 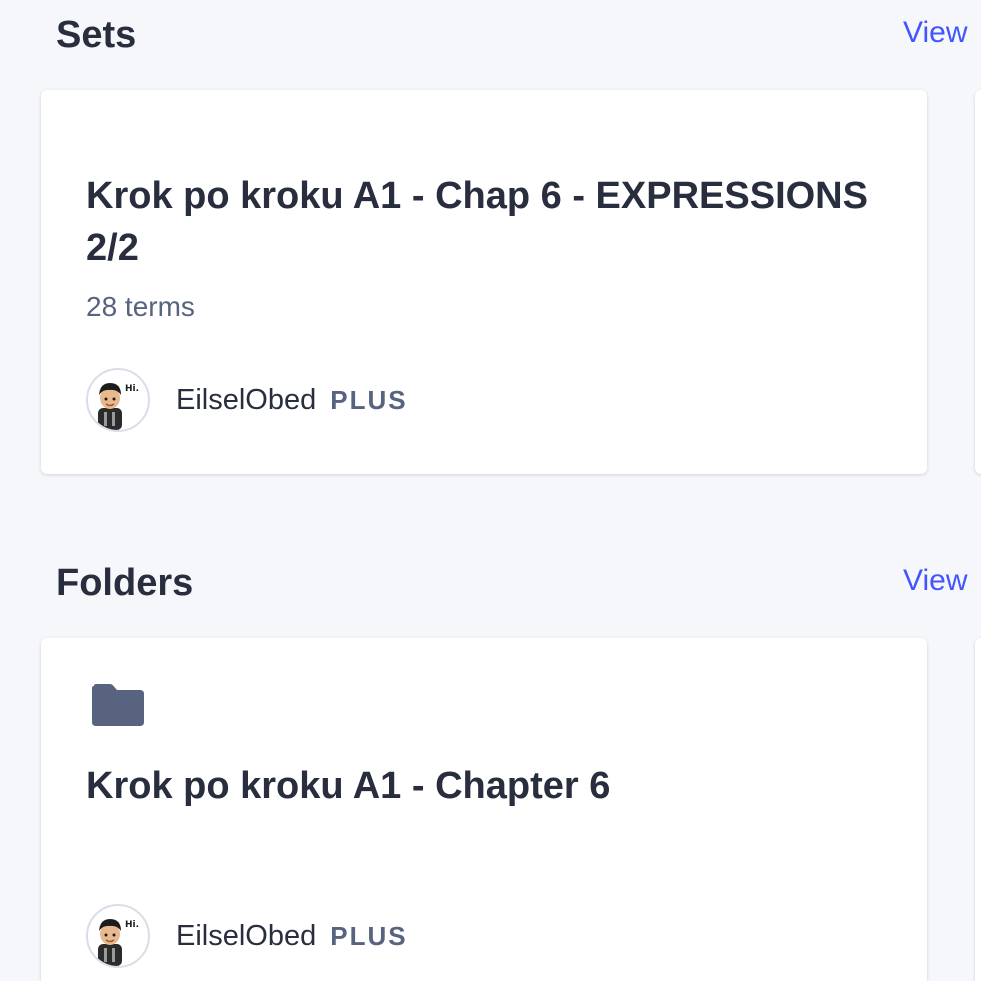 I want to click on set-term-count: 28 terms, so click(x=140, y=306).